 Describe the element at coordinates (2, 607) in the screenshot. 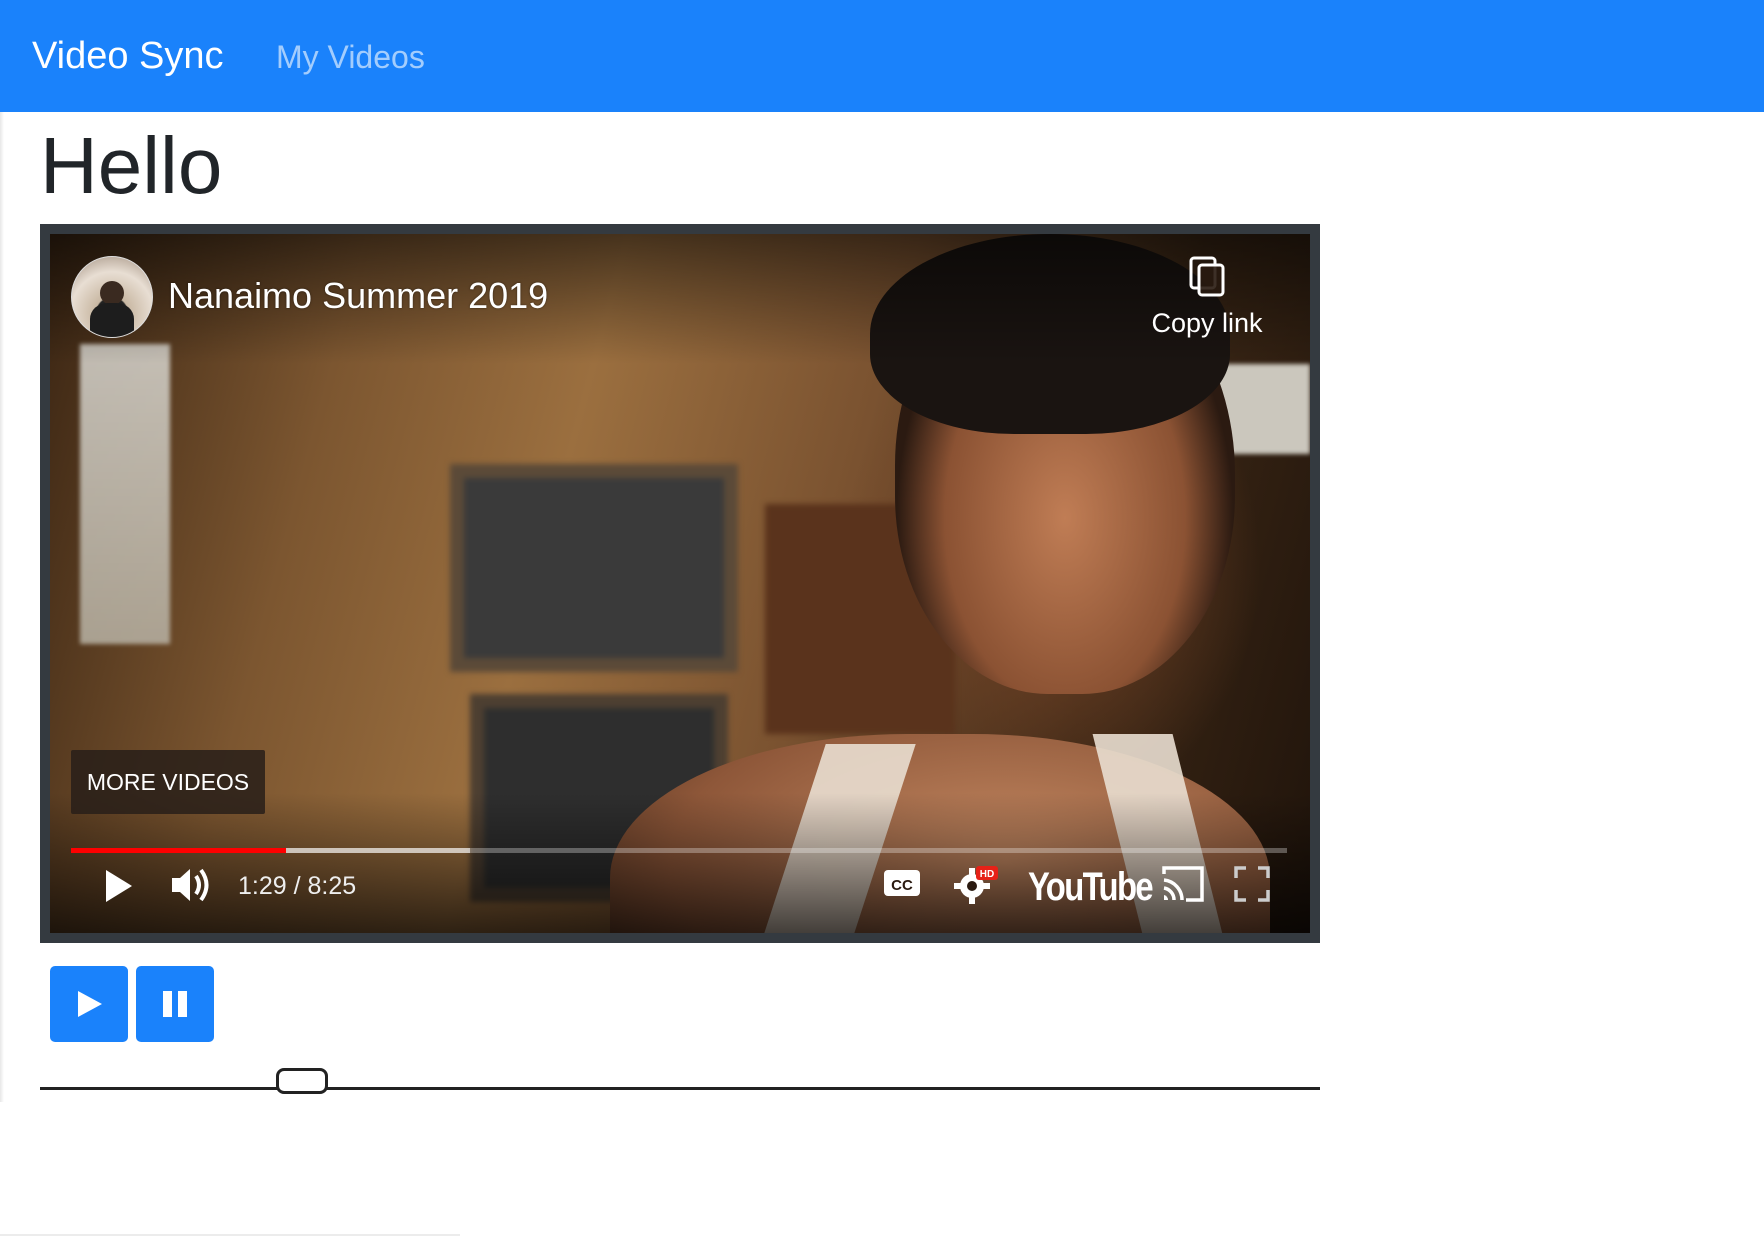

I see `page-edge-shadow` at that location.